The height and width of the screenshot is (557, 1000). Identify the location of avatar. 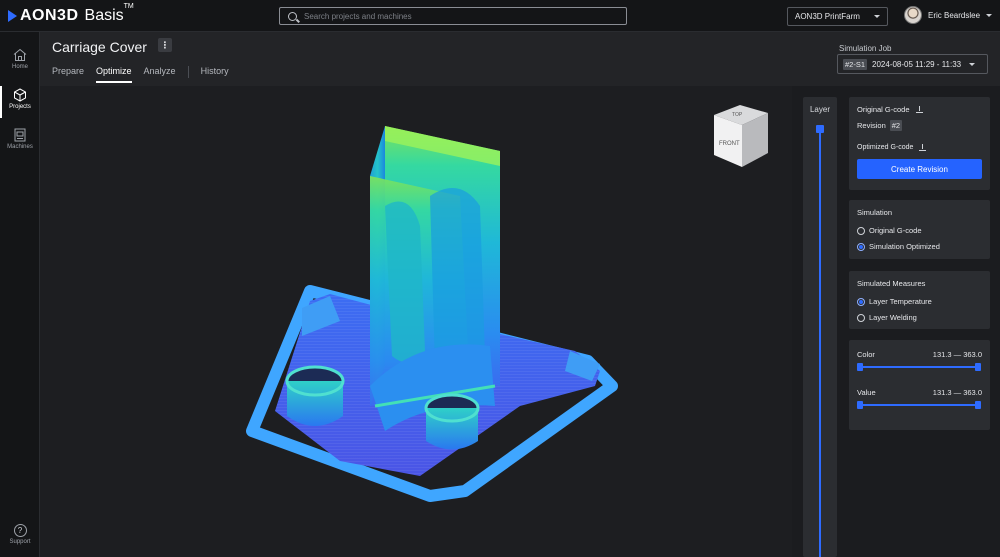
(913, 15).